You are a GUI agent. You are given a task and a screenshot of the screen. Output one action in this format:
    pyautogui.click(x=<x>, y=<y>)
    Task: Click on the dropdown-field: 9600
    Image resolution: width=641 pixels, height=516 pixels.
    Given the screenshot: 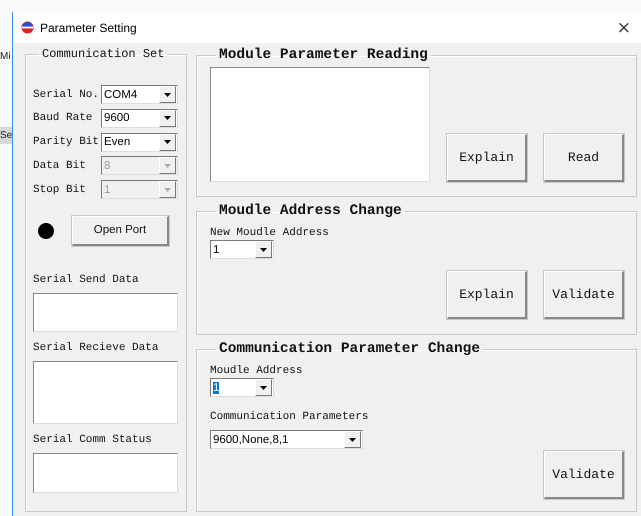 What is the action you would take?
    pyautogui.click(x=139, y=118)
    